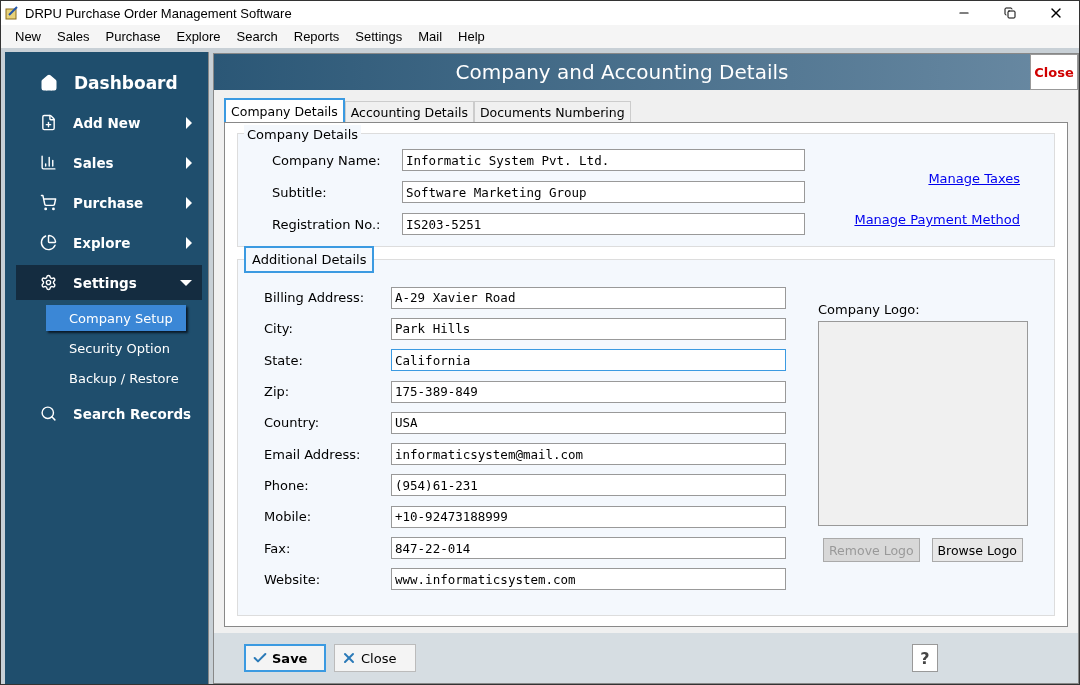 This screenshot has width=1080, height=685. I want to click on field-label: Fax:, so click(278, 548).